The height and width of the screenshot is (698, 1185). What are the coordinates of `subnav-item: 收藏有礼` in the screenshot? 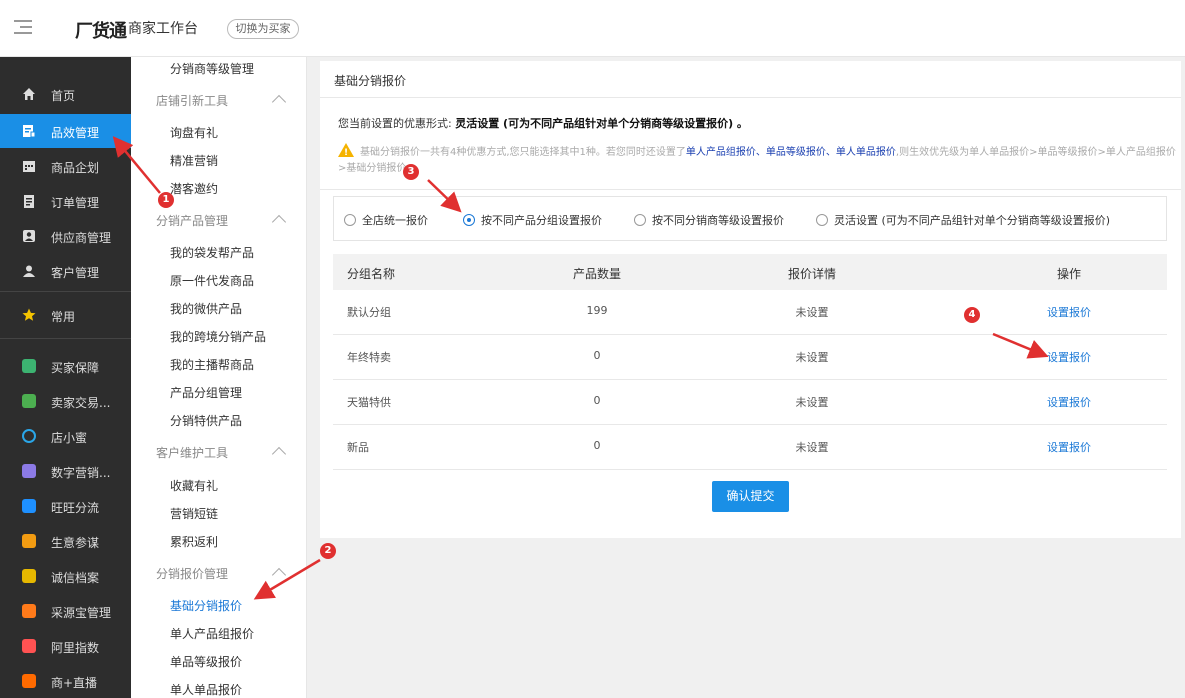 It's located at (194, 485).